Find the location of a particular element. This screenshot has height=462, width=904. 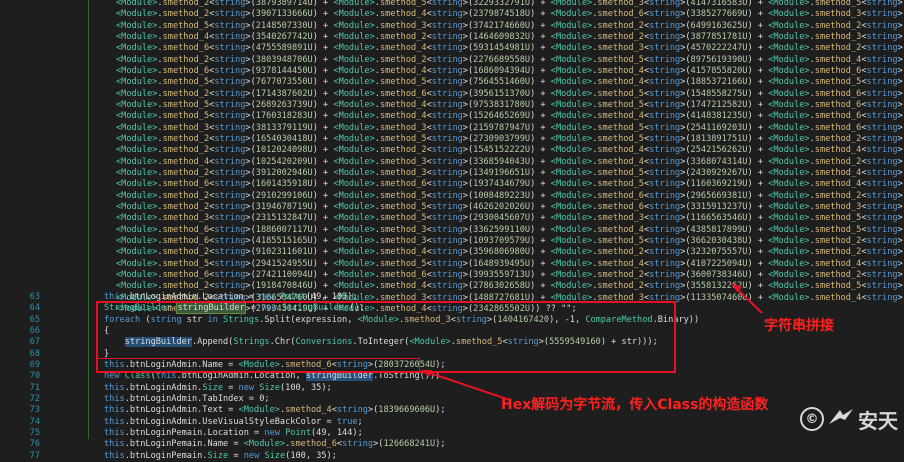

string-concat-note: 字符串拼接 is located at coordinates (799, 326).